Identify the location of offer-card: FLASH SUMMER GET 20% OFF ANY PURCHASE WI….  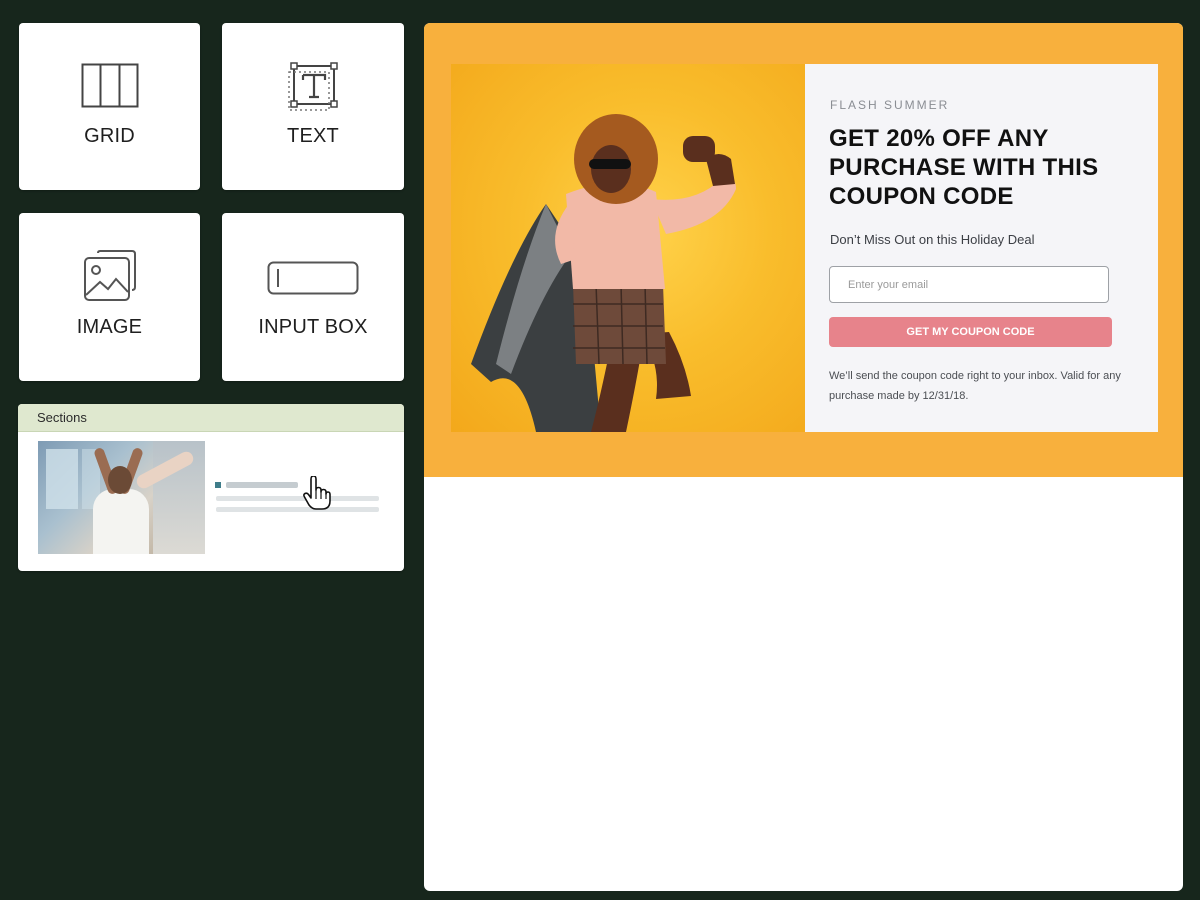
(981, 248).